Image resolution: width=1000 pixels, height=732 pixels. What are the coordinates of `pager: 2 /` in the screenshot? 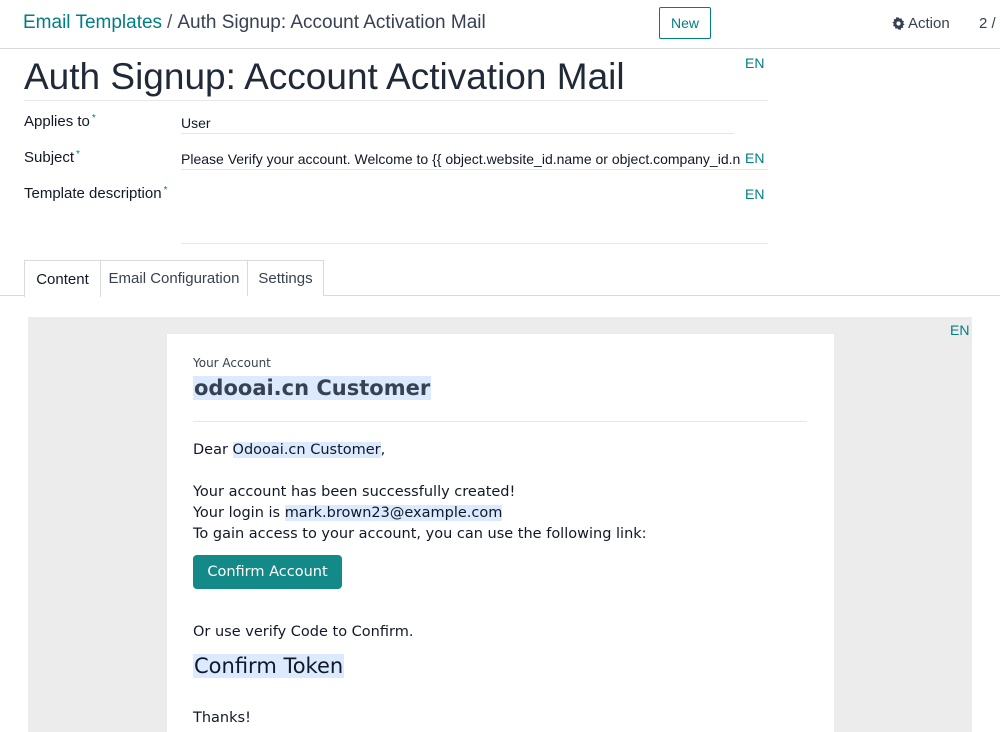 It's located at (987, 23).